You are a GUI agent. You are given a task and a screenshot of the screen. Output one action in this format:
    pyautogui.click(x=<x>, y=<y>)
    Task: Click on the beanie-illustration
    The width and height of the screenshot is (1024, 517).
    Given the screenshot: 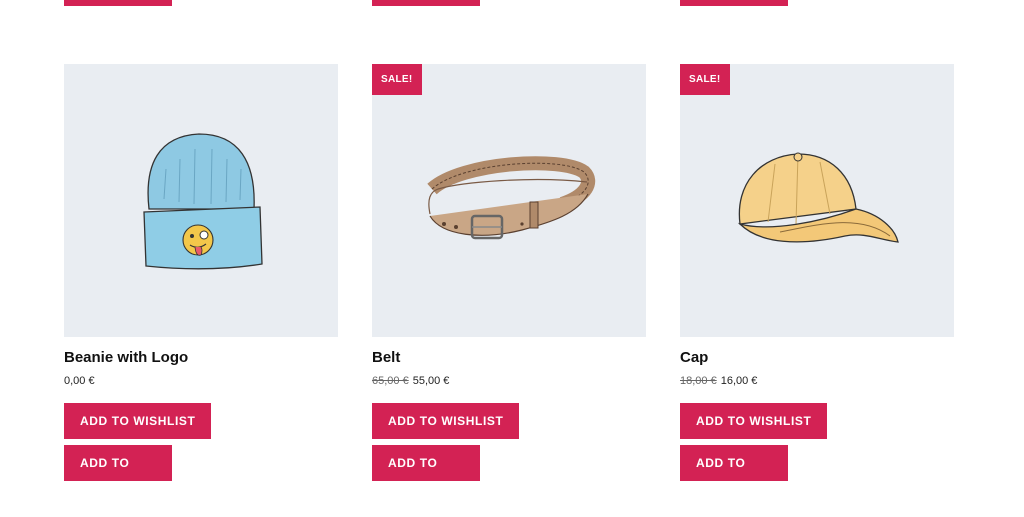 What is the action you would take?
    pyautogui.click(x=203, y=201)
    